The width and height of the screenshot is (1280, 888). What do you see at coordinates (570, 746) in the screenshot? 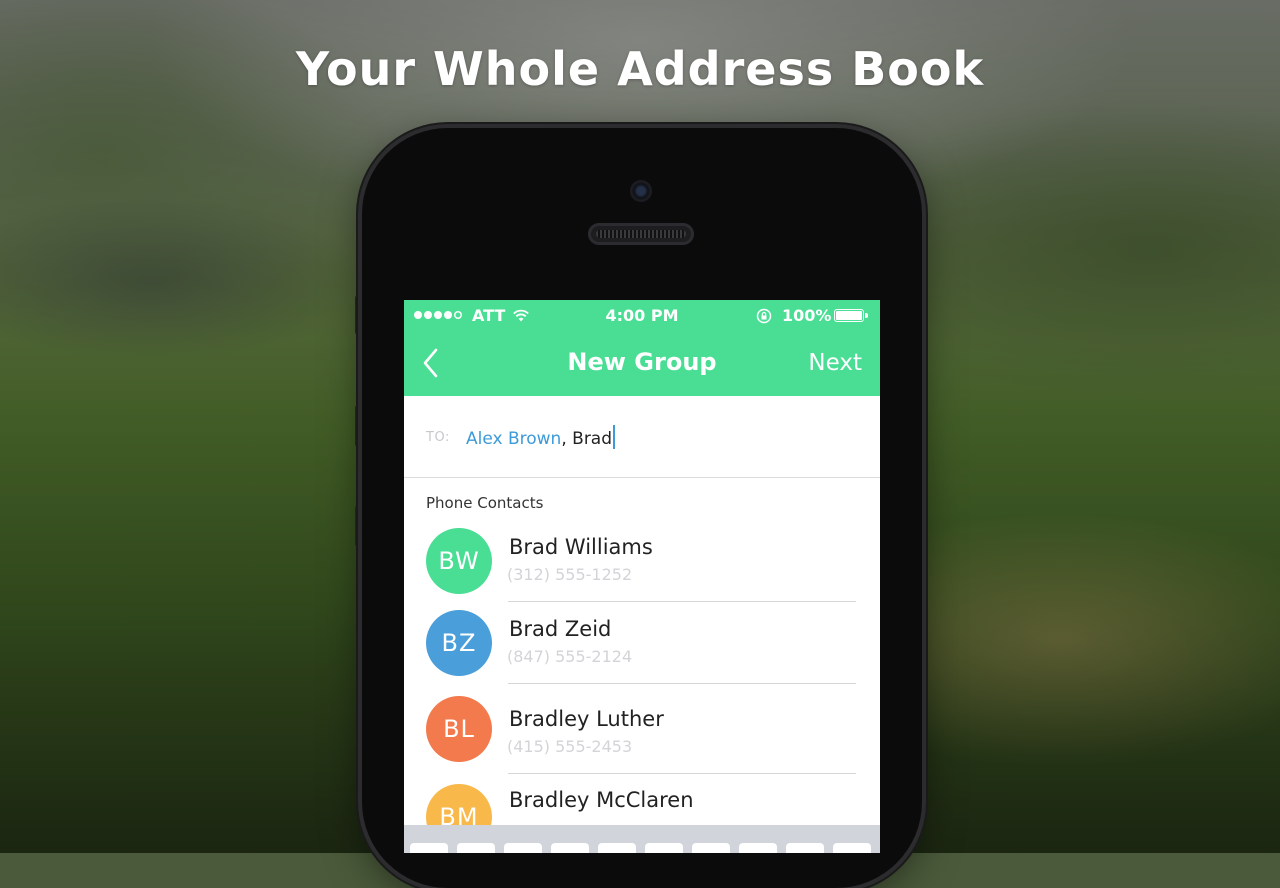
I see `contact-phone: (415) 555-2453` at bounding box center [570, 746].